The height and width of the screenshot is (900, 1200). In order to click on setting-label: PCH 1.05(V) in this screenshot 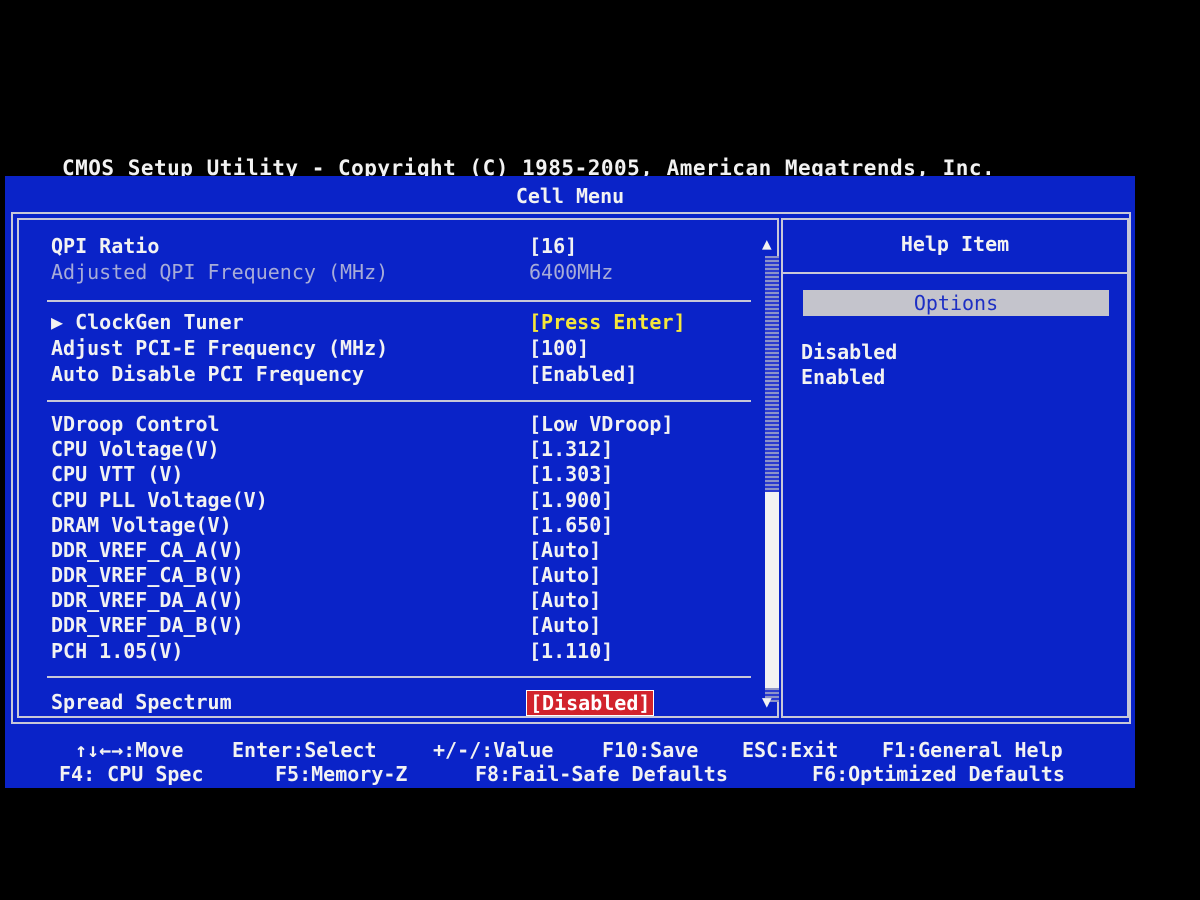, I will do `click(117, 651)`.